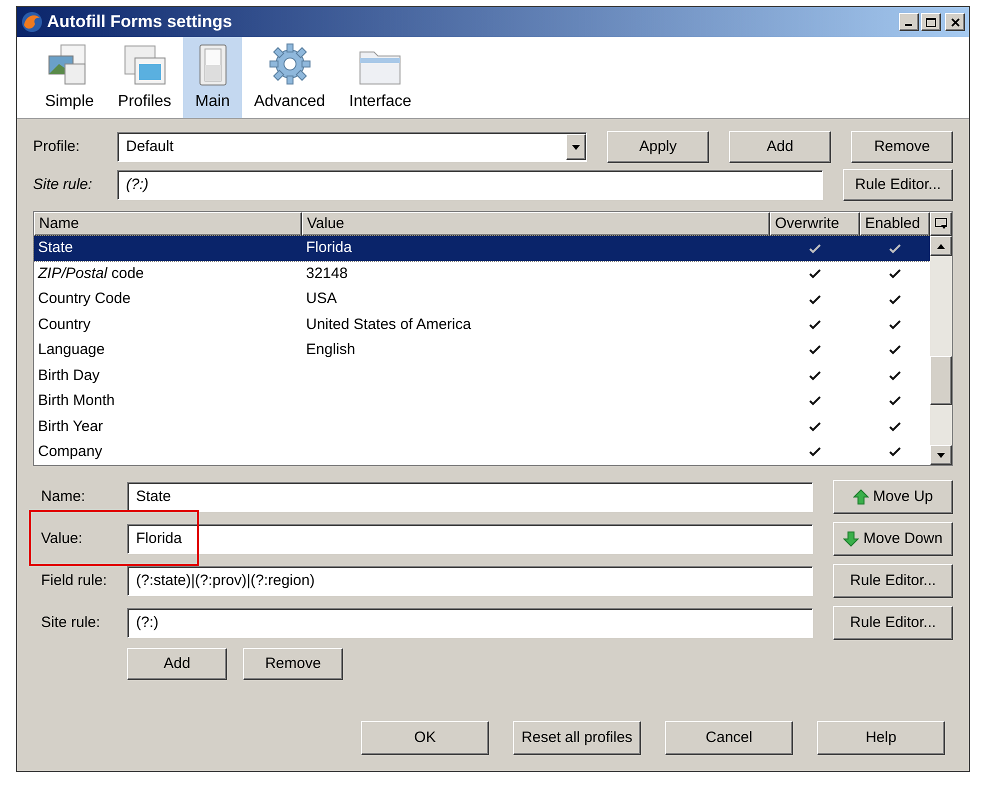 The height and width of the screenshot is (790, 1000). What do you see at coordinates (470, 185) in the screenshot?
I see `site-rule-field: (?:)` at bounding box center [470, 185].